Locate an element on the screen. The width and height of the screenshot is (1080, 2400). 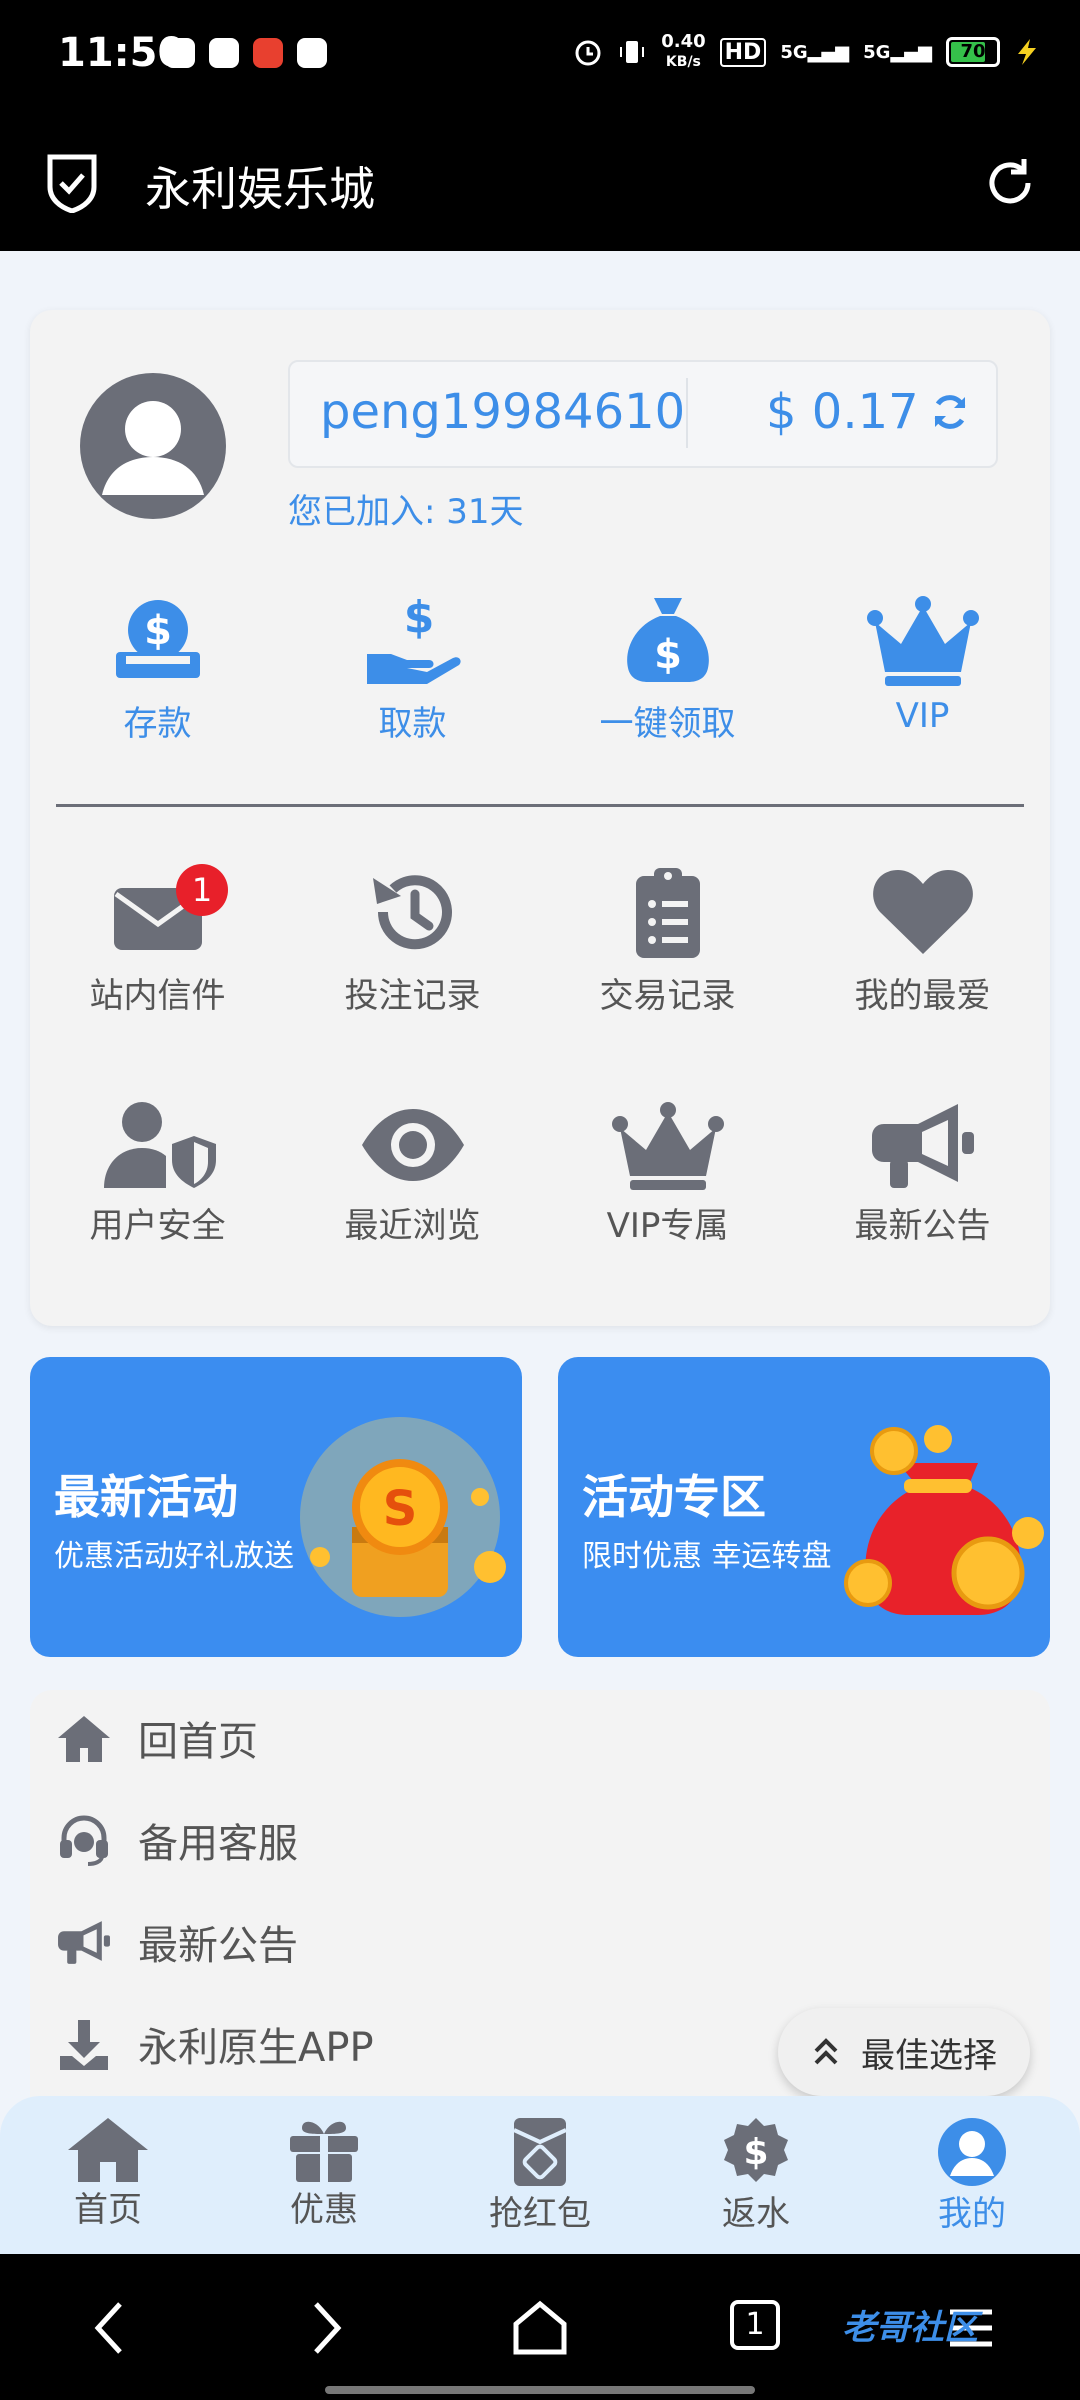
favorites-button: 我的最爱 is located at coordinates (922, 940).